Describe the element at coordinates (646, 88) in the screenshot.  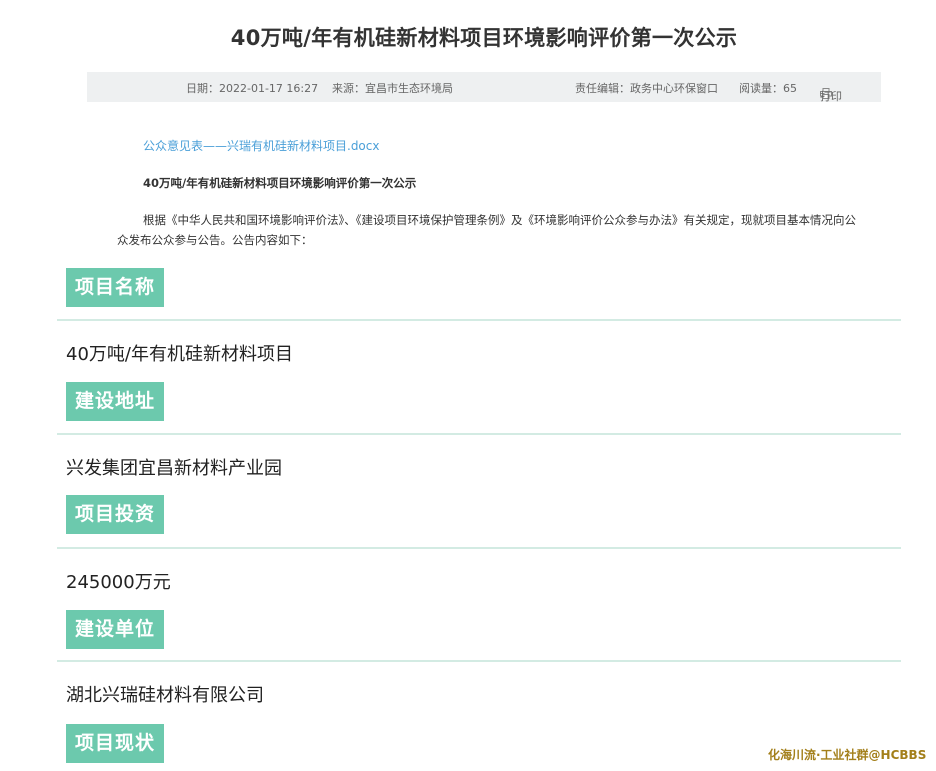
I see `responsible-editor: 责任编辑：政务中心环保窗口` at that location.